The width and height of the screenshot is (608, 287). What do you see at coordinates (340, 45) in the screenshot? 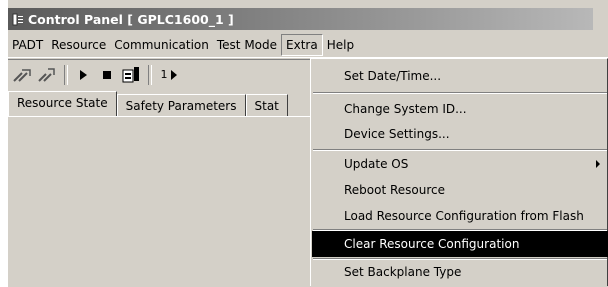
I see `menu-help: Help` at bounding box center [340, 45].